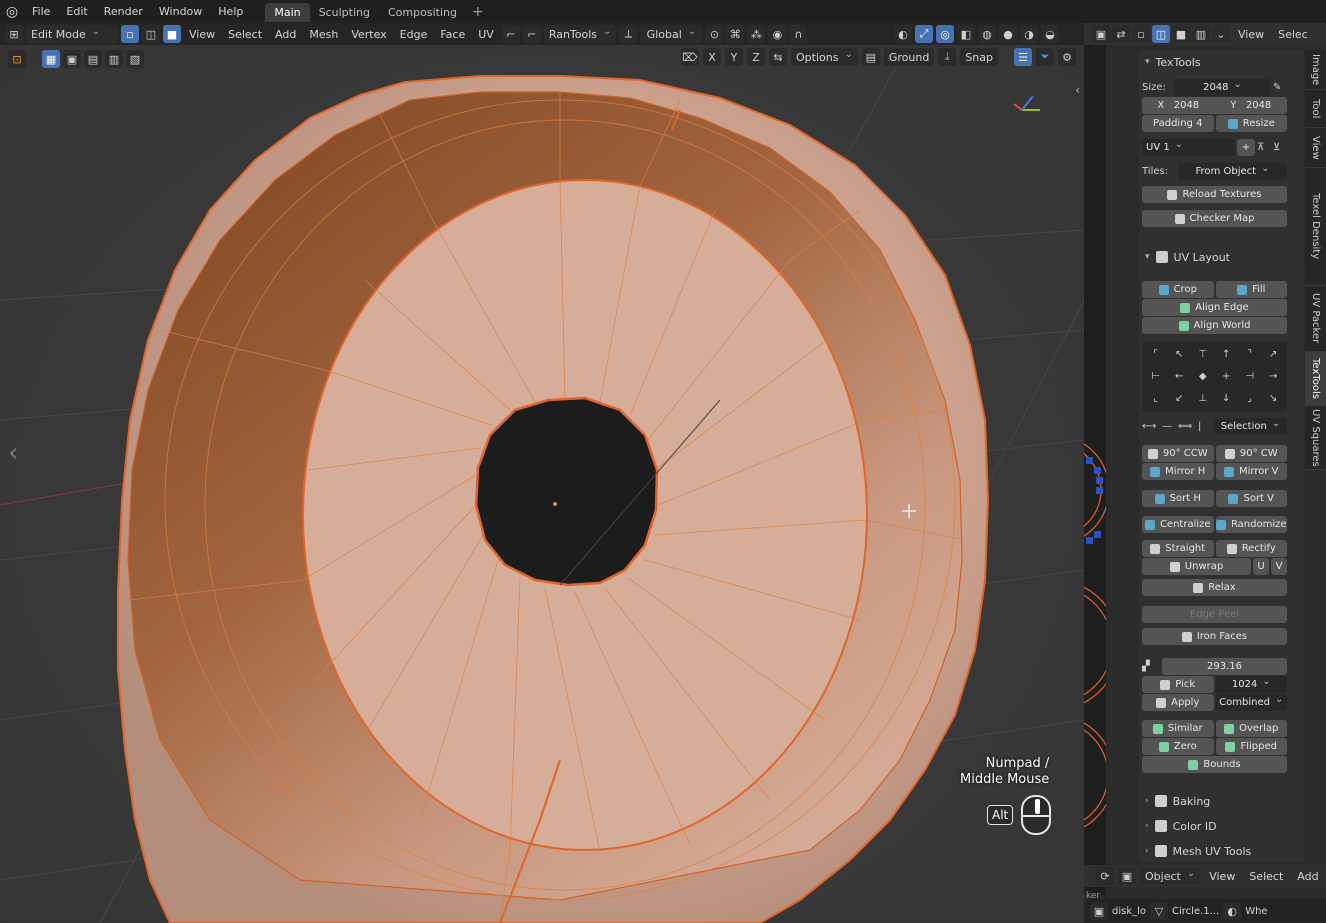 This screenshot has height=923, width=1326. I want to click on settings-gear-icon: ⚙, so click(1067, 57).